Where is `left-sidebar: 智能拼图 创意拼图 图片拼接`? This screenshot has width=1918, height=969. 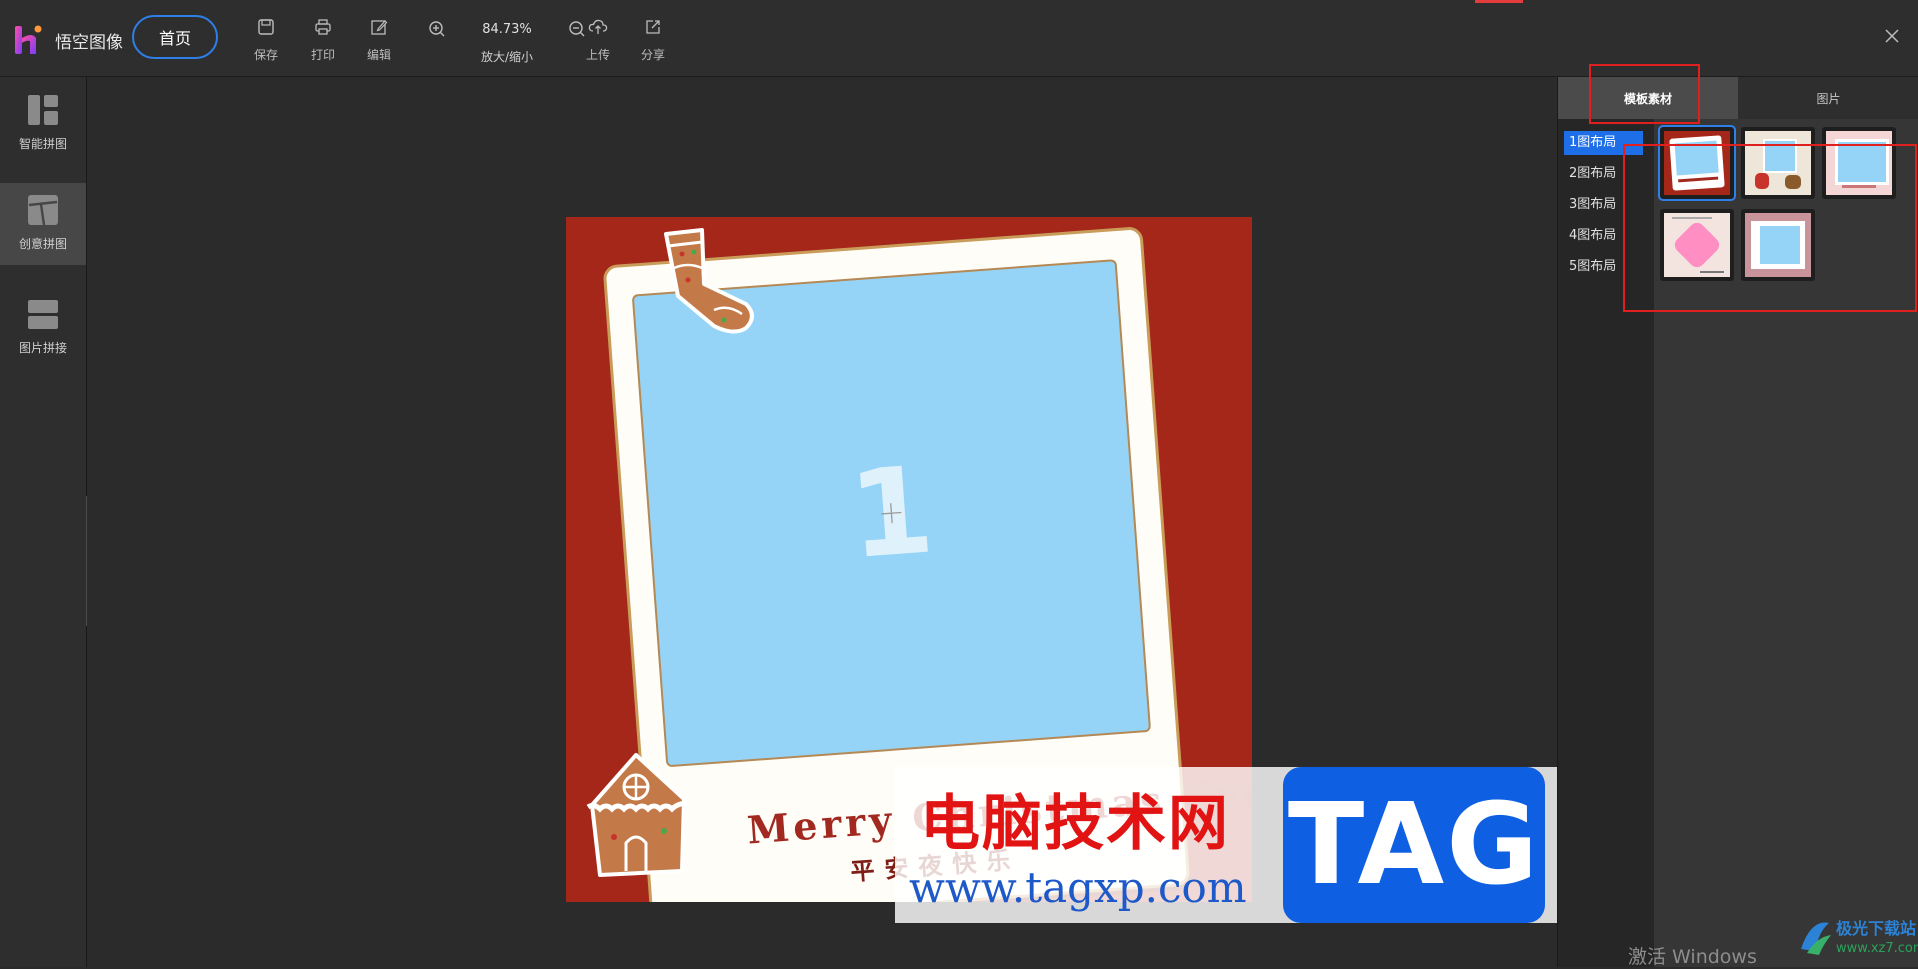
left-sidebar: 智能拼图 创意拼图 图片拼接 is located at coordinates (43, 522).